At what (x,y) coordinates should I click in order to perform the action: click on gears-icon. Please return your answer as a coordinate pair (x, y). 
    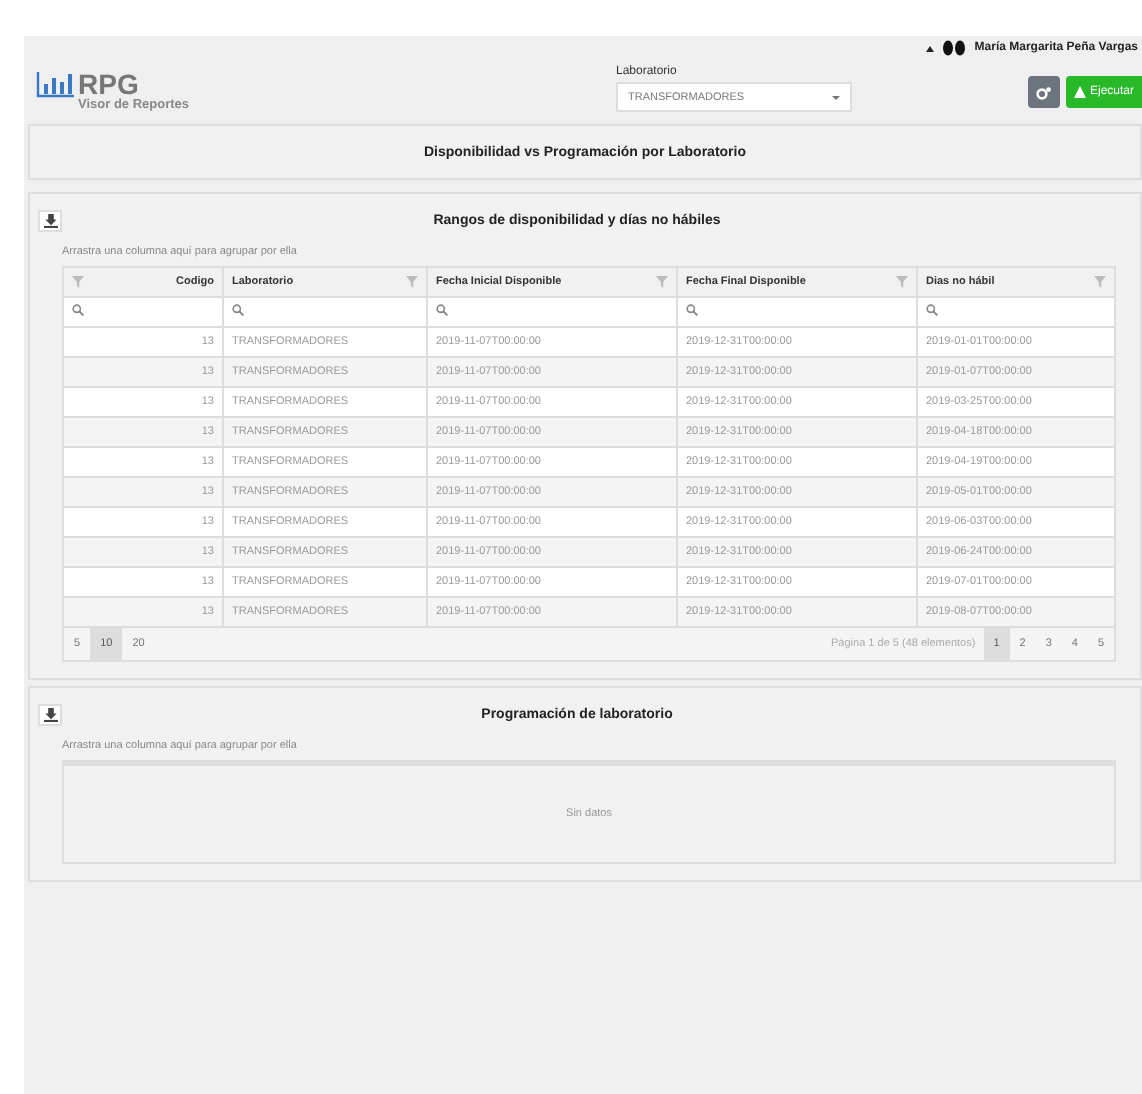
    Looking at the image, I should click on (1043, 92).